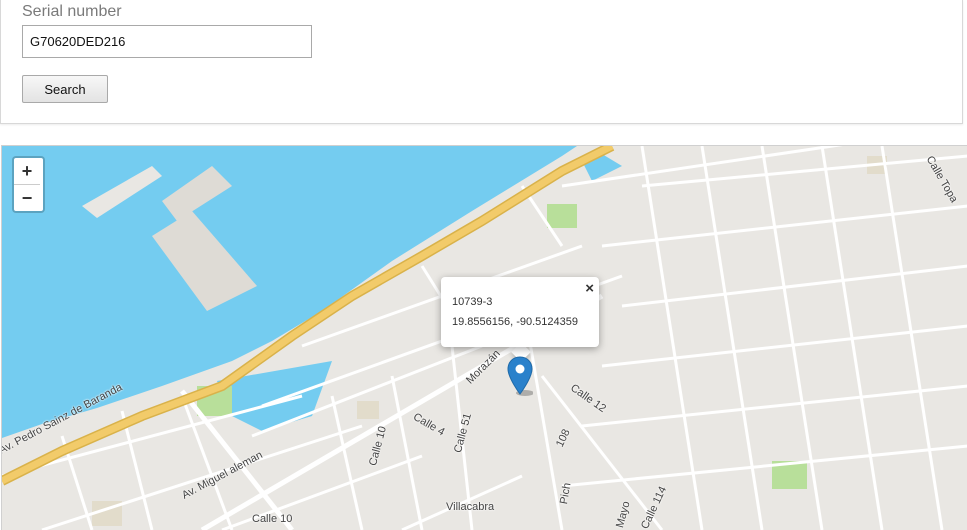 The image size is (967, 530). Describe the element at coordinates (520, 312) in the screenshot. I see `marker-popup: × 10739-3 19.8556156, -90.5124359` at that location.